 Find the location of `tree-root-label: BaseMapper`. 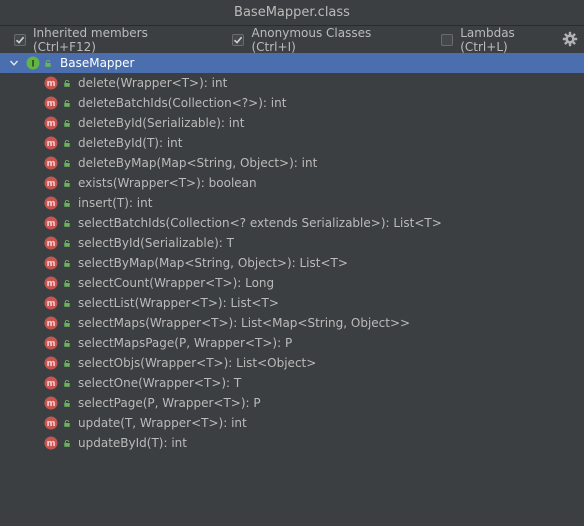

tree-root-label: BaseMapper is located at coordinates (97, 63).